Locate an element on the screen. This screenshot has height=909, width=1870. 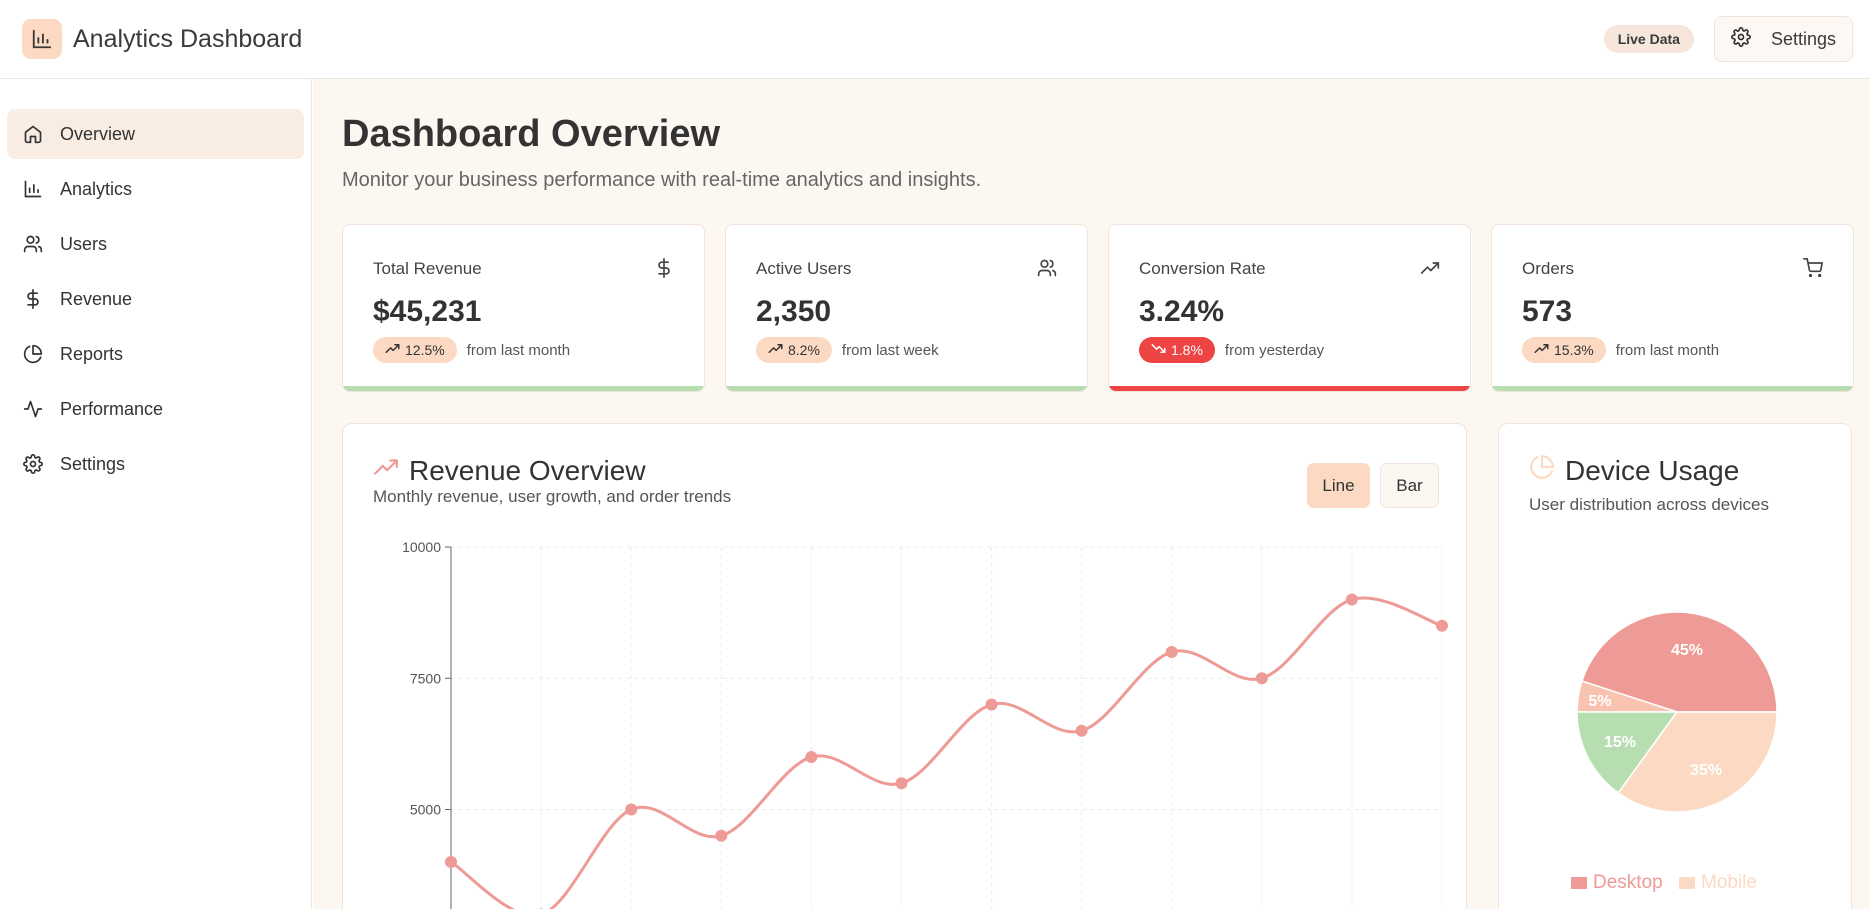
delta-value: 1.8% is located at coordinates (1187, 350).